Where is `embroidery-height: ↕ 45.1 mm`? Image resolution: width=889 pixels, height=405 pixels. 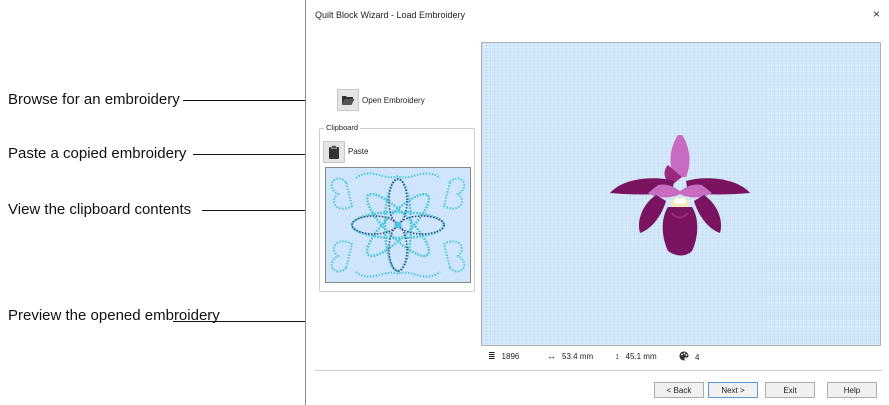 embroidery-height: ↕ 45.1 mm is located at coordinates (636, 356).